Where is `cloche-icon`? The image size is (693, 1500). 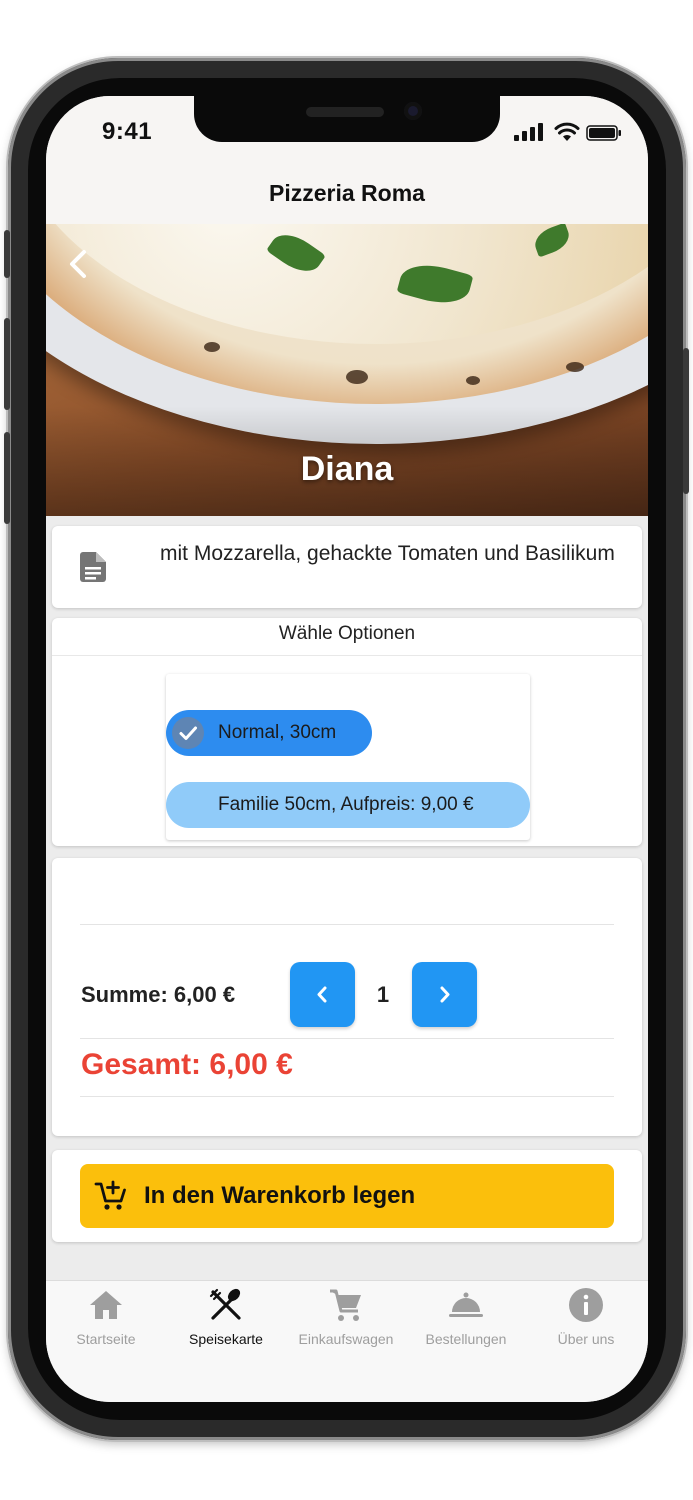 cloche-icon is located at coordinates (466, 1304).